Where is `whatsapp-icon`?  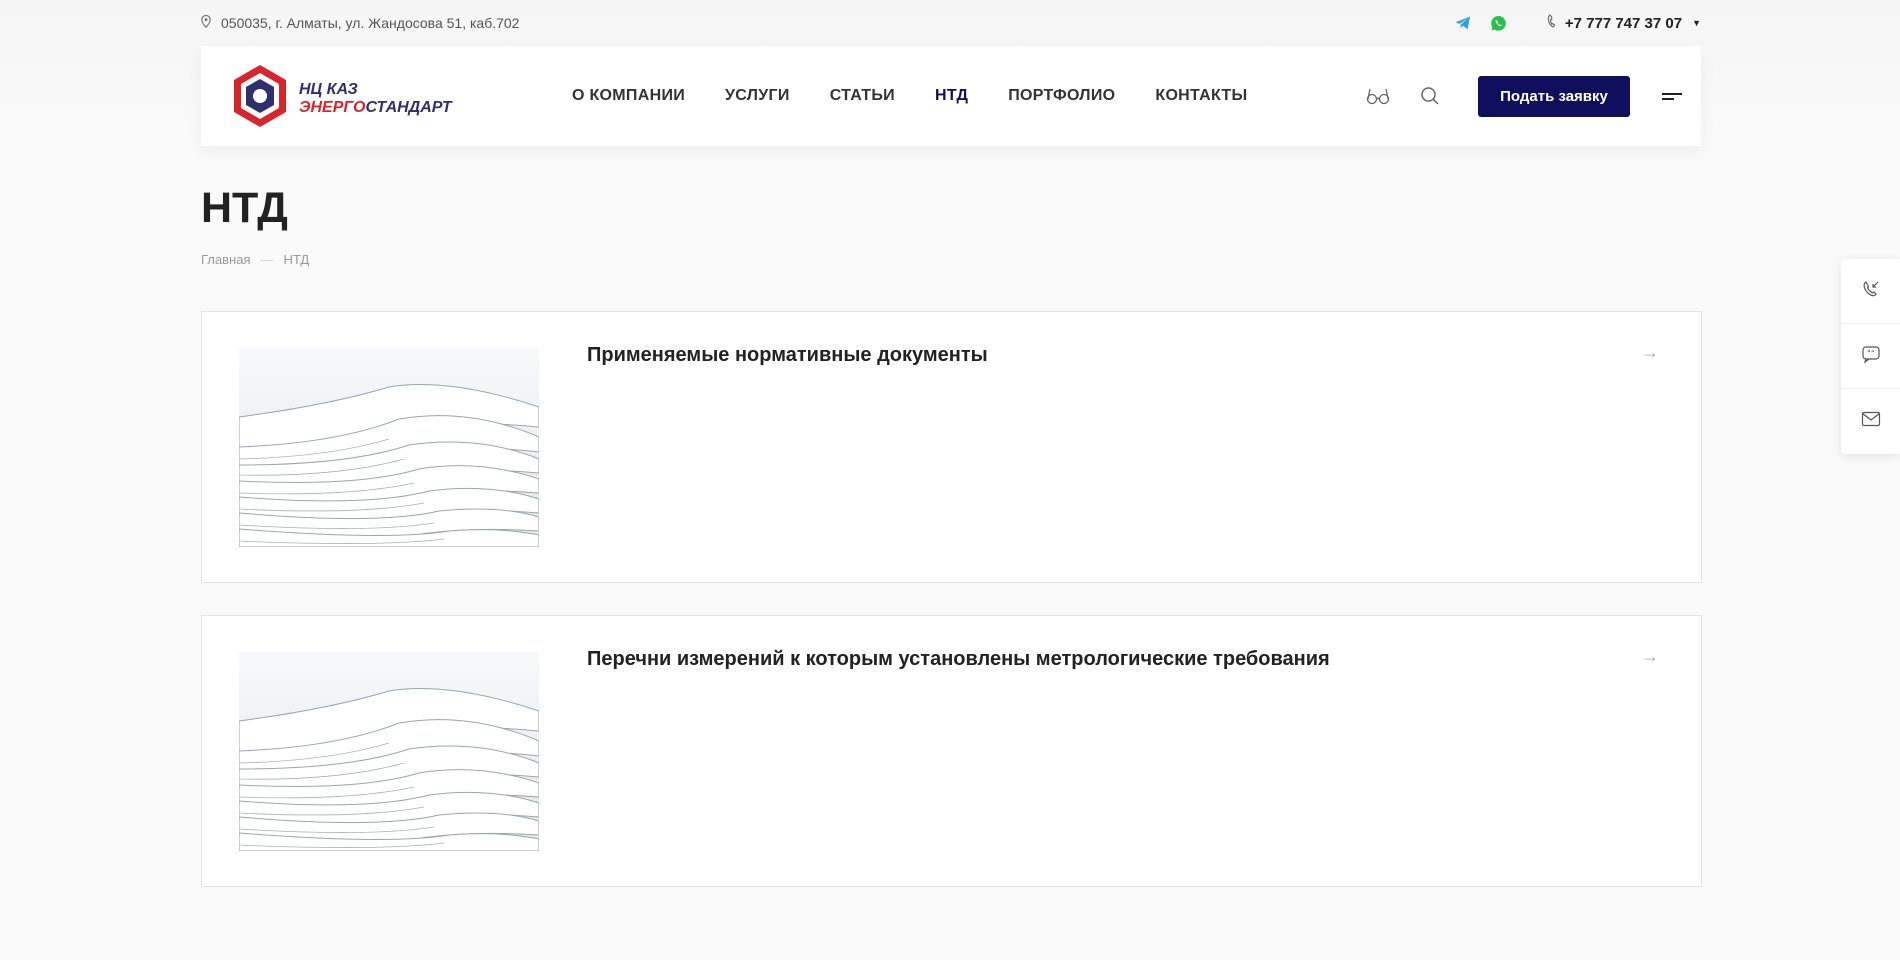 whatsapp-icon is located at coordinates (1499, 23).